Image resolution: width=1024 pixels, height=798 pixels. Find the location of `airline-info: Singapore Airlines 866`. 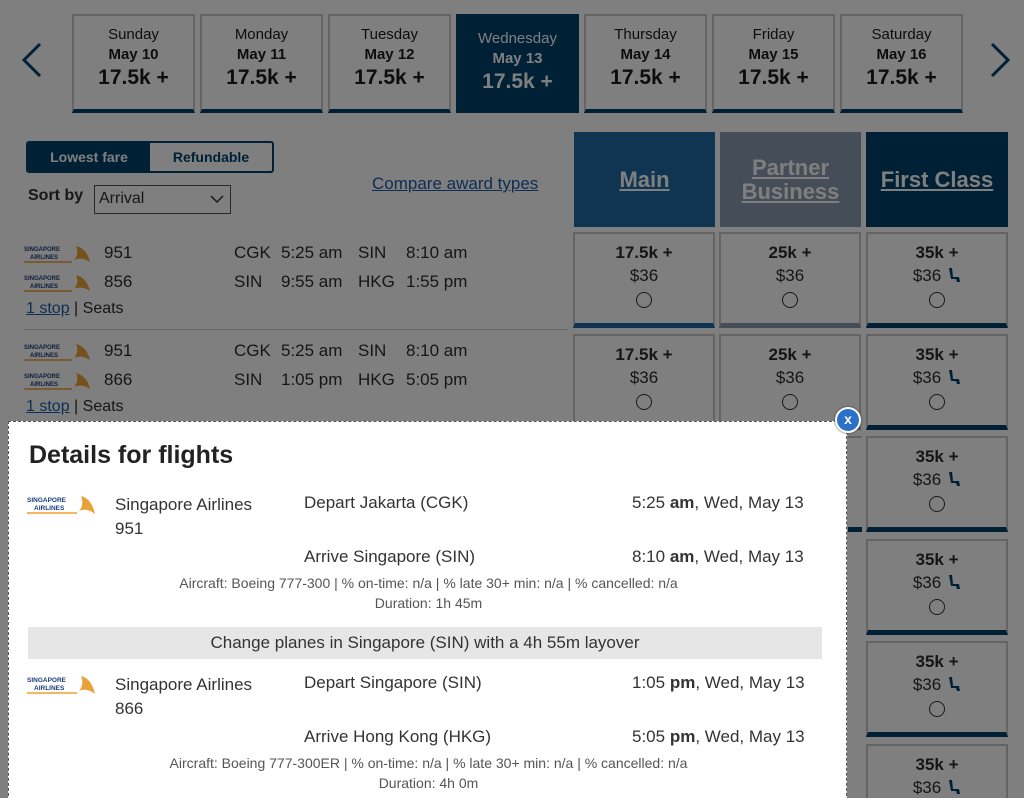

airline-info: Singapore Airlines 866 is located at coordinates (183, 697).